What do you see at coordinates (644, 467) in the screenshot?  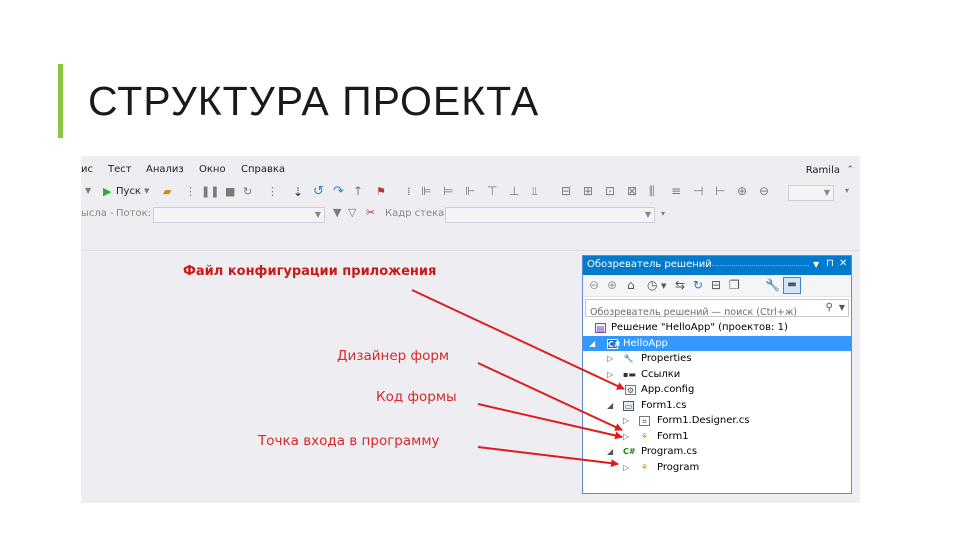 I see `class-icon: ⚘` at bounding box center [644, 467].